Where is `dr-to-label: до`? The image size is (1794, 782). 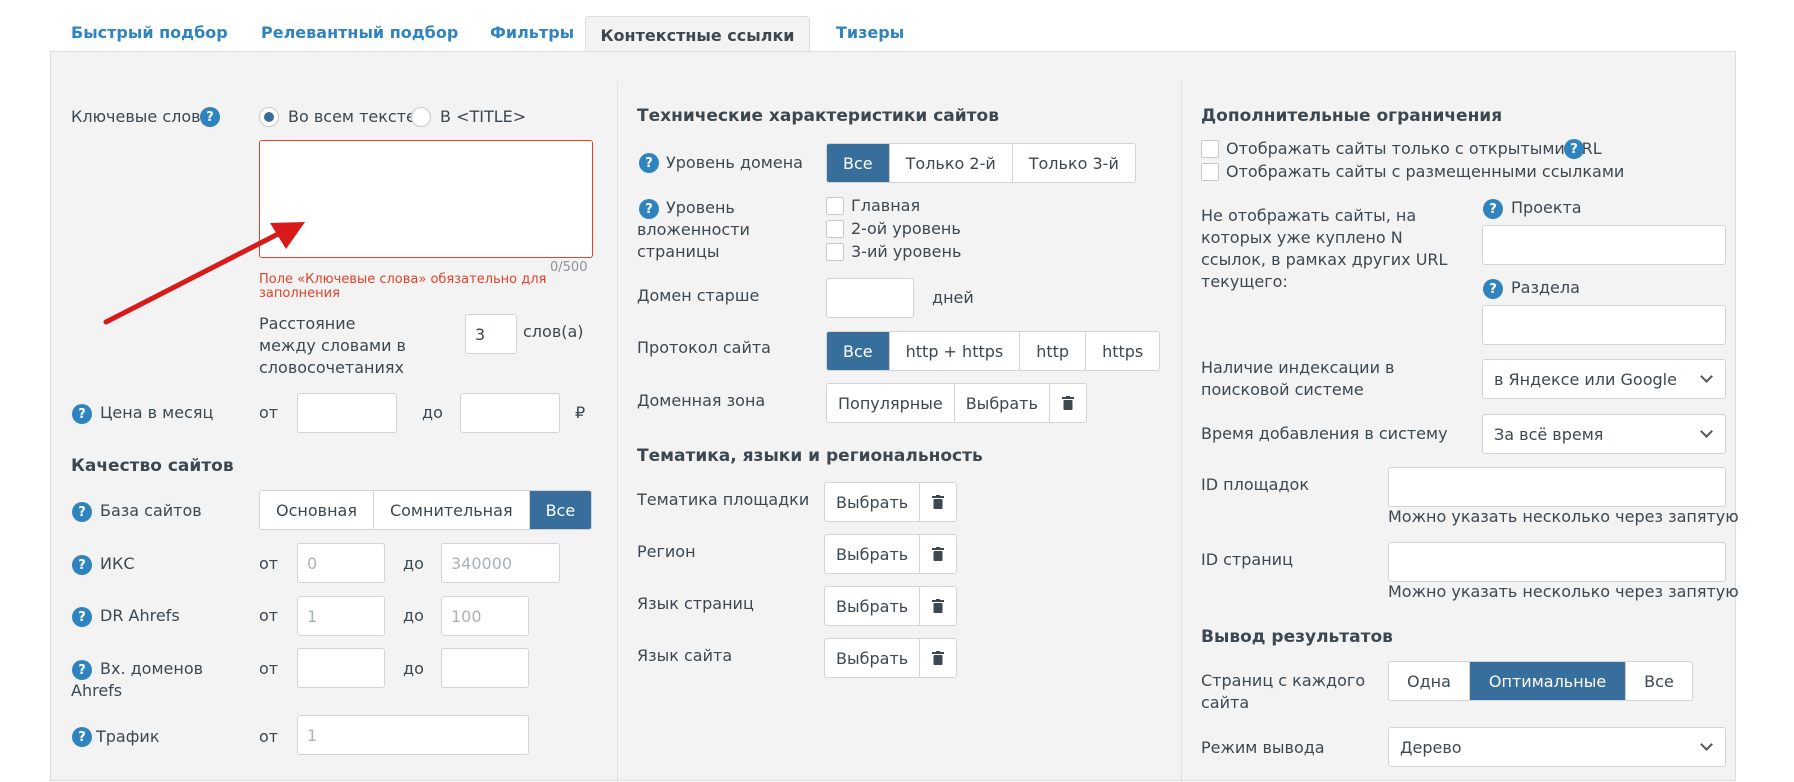 dr-to-label: до is located at coordinates (413, 615).